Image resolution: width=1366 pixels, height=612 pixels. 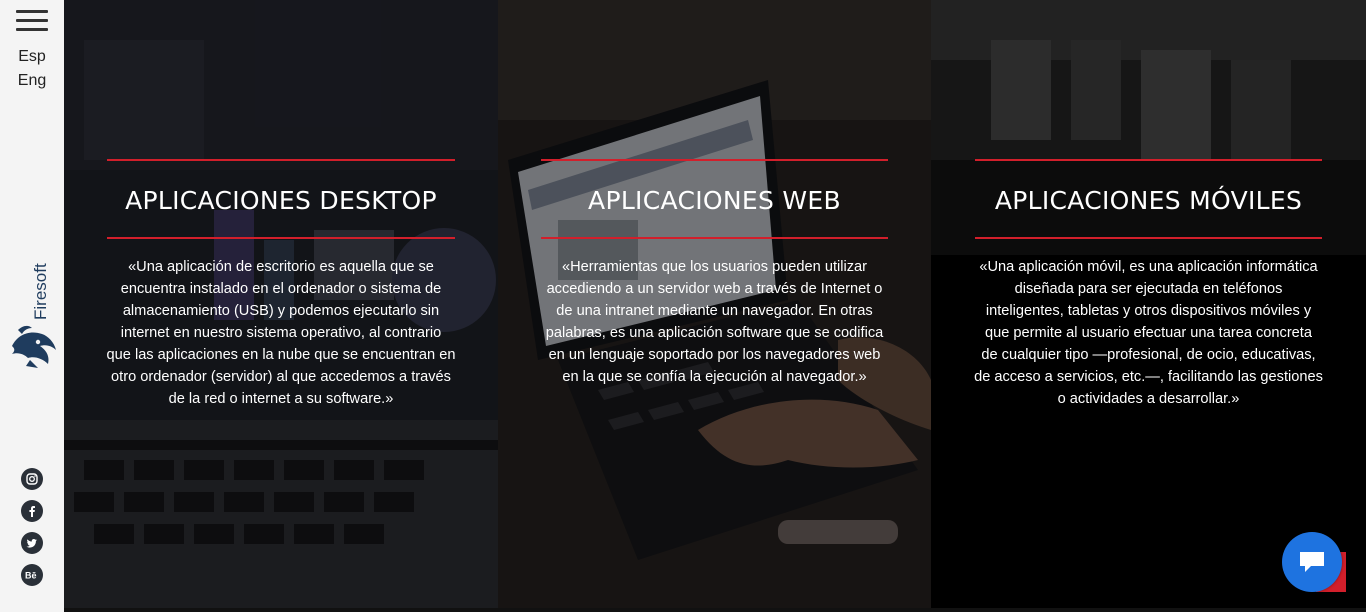 I want to click on menu-icon, so click(x=32, y=21).